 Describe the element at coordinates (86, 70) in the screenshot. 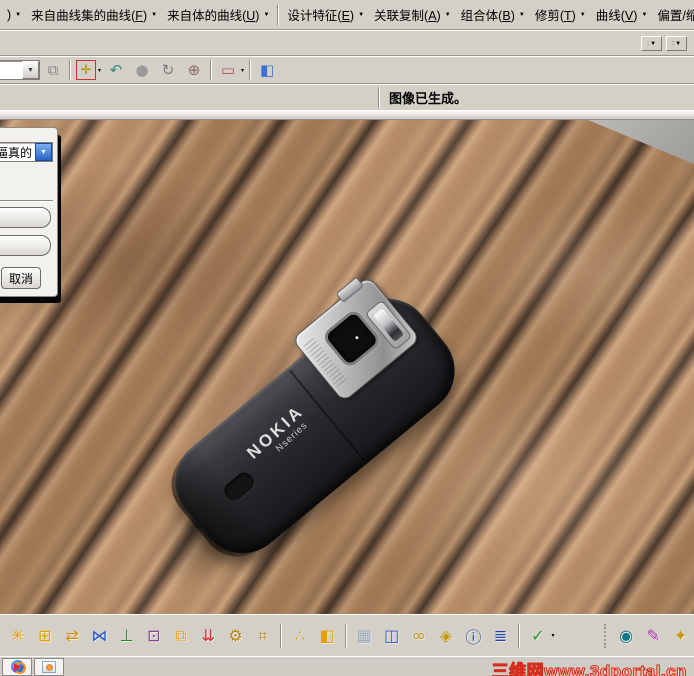

I see `selection-filter-icon: ✛` at that location.